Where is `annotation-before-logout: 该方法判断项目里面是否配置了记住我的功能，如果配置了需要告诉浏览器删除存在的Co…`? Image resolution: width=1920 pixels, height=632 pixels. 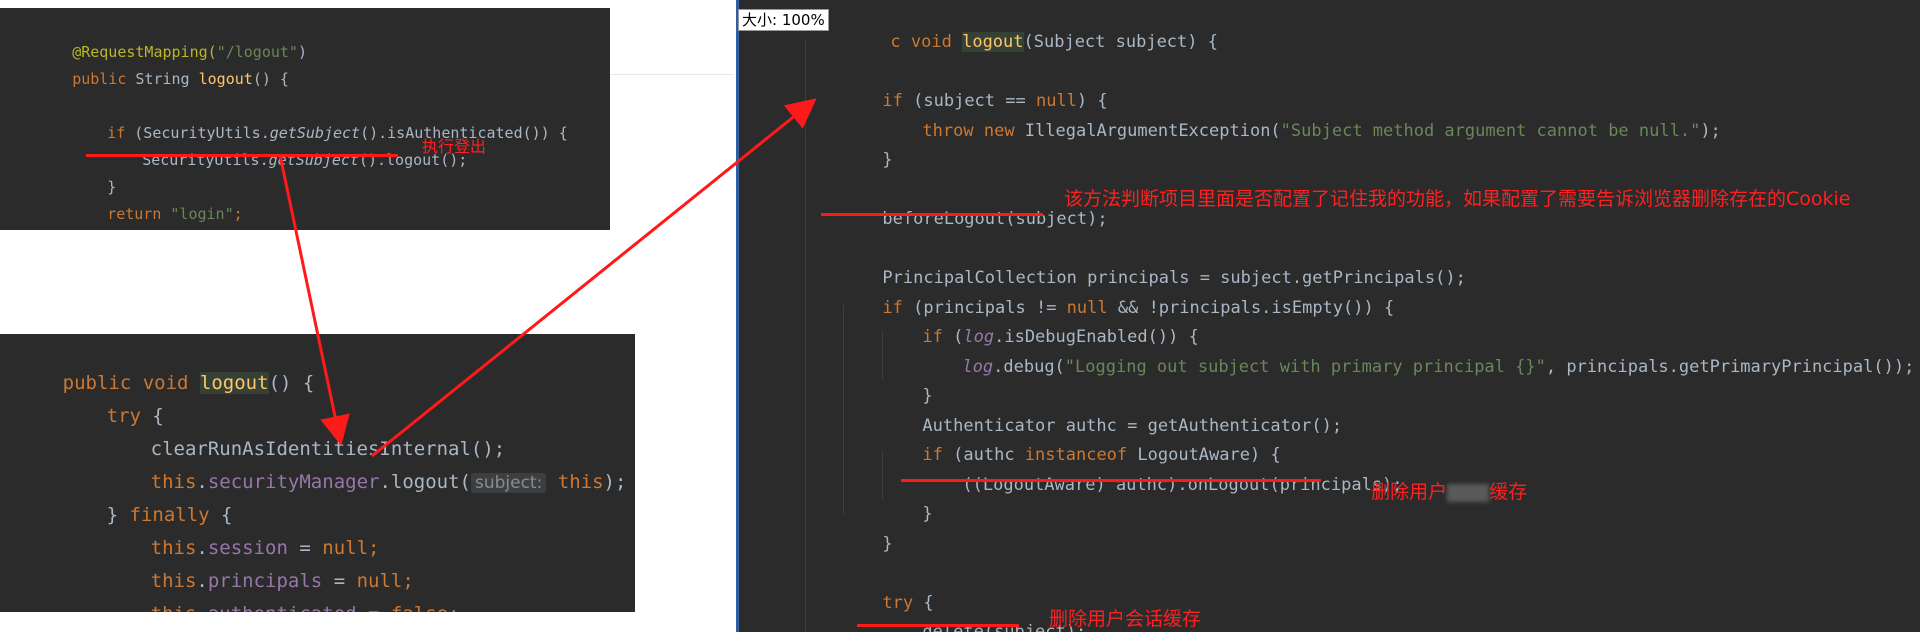 annotation-before-logout: 该方法判断项目里面是否配置了记住我的功能，如果配置了需要告诉浏览器删除存在的Co… is located at coordinates (1457, 199).